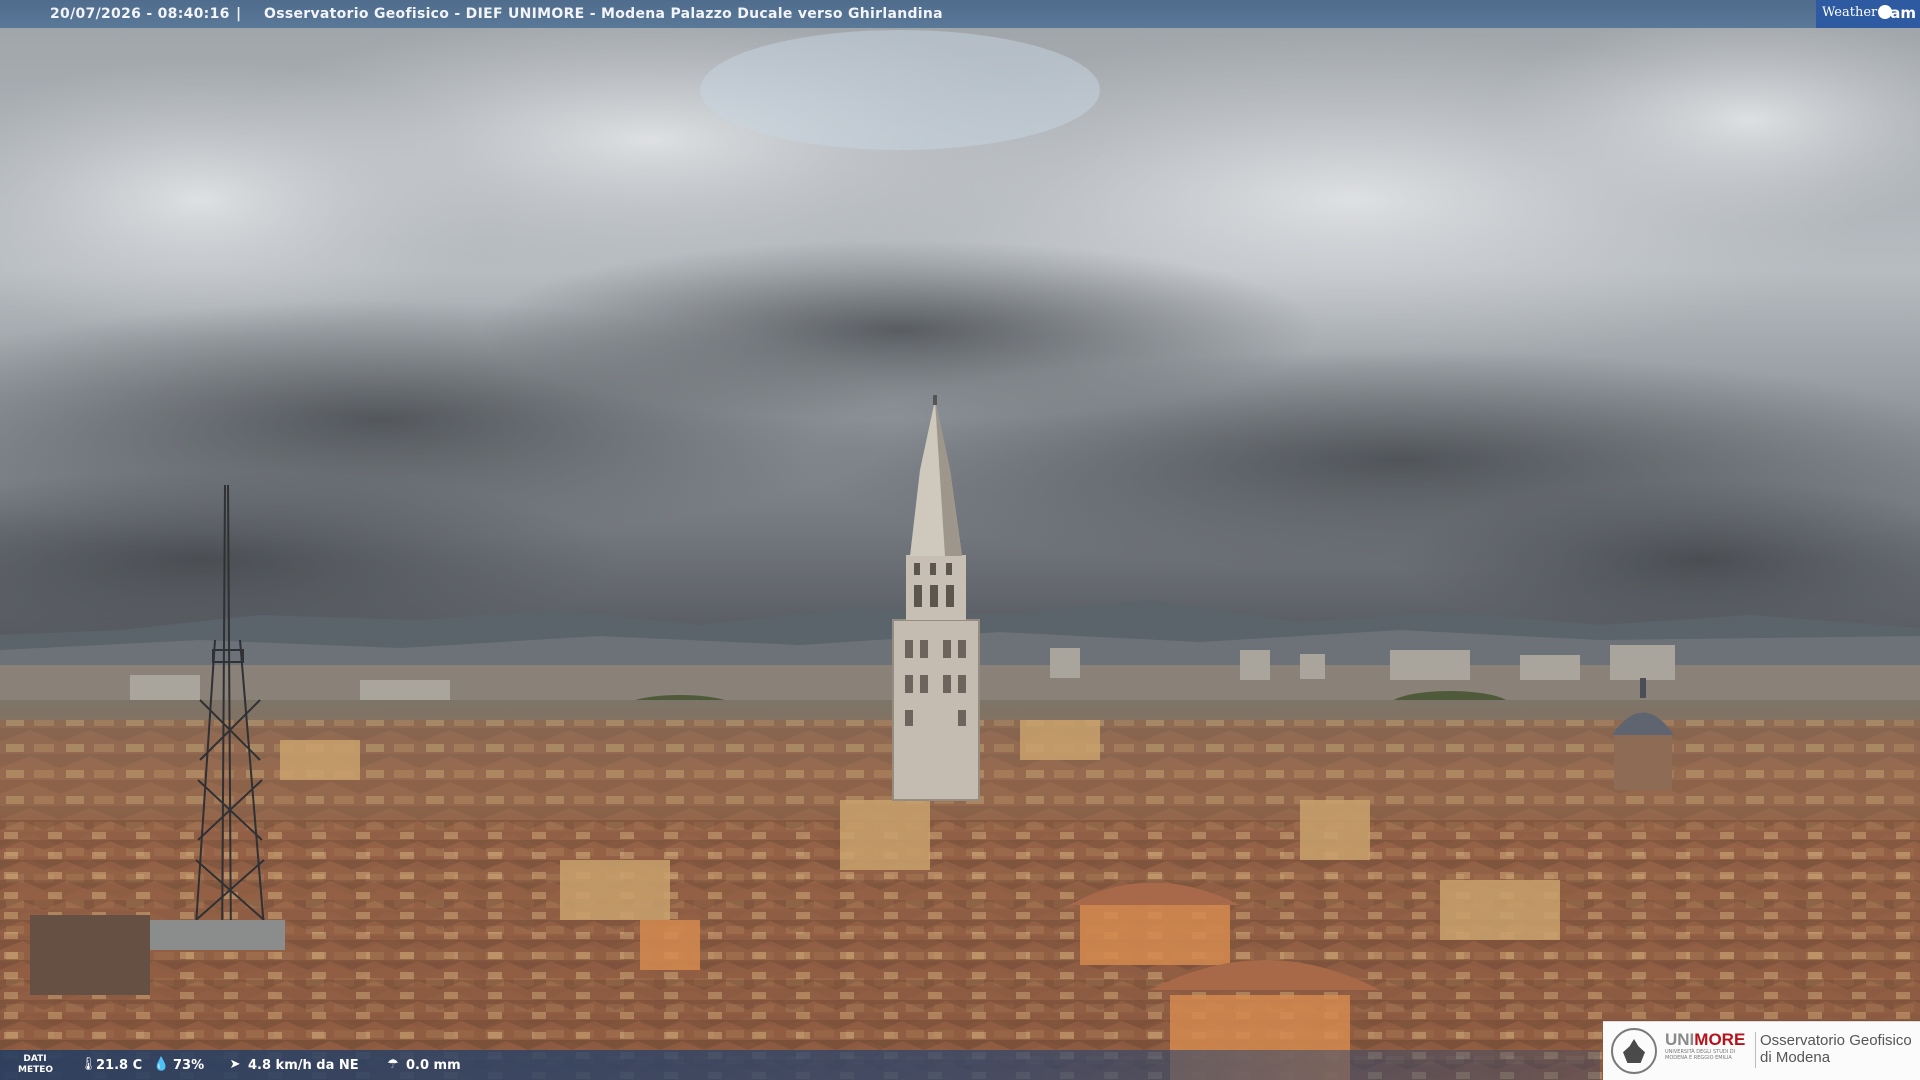 This screenshot has height=1080, width=1920. I want to click on weathercam-logo-right: Cam, so click(1897, 13).